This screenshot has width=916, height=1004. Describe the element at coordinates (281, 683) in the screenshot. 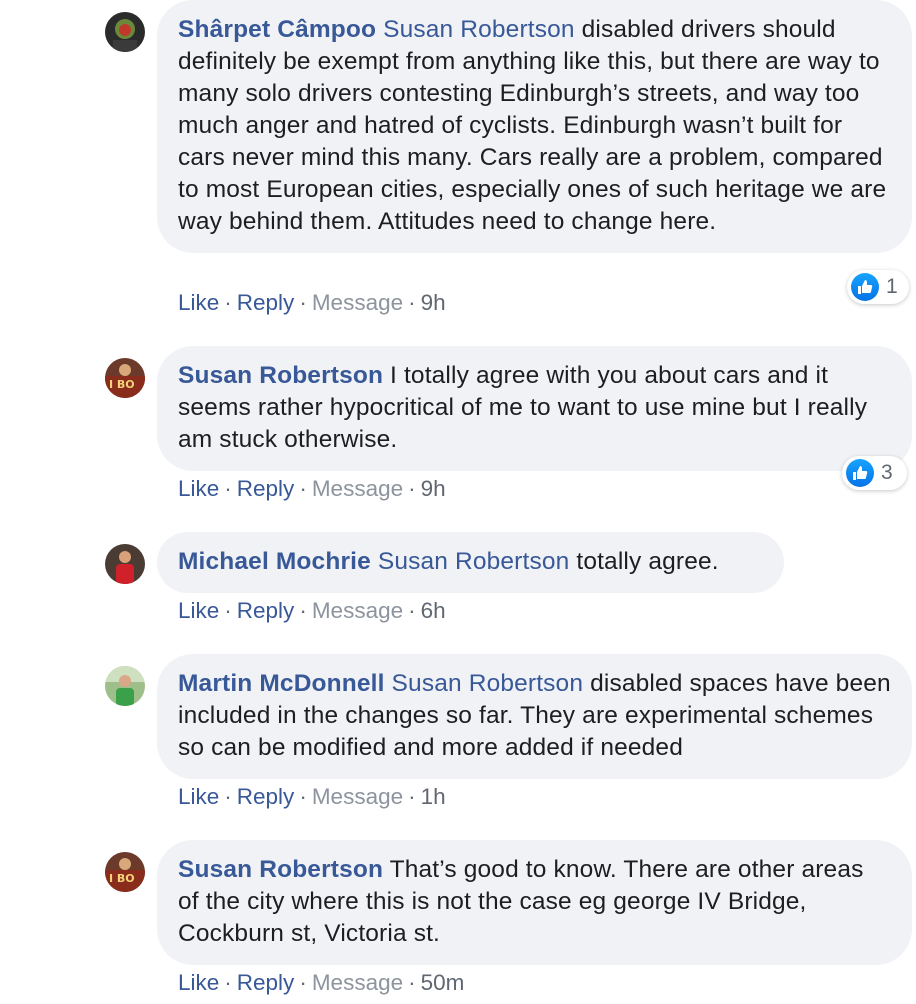

I see `comment-author: Martin McDonnell` at that location.